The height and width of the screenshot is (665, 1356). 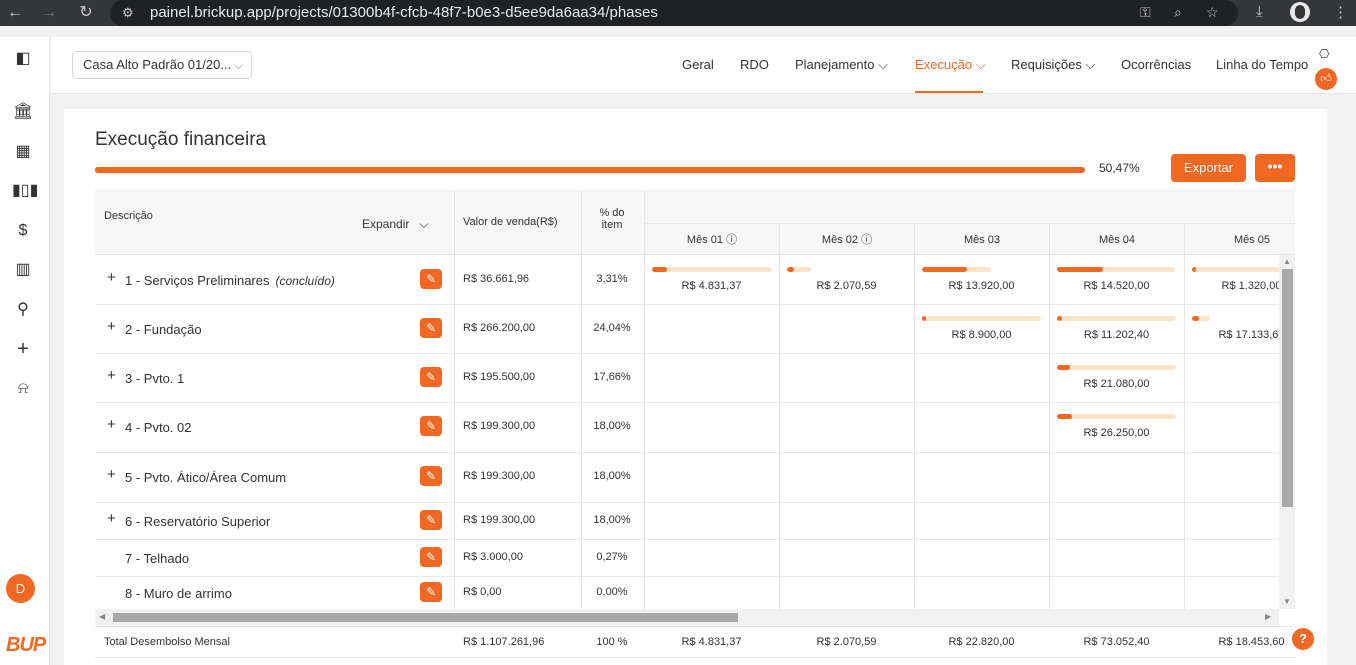 I want to click on month-label: Mês 02, so click(x=839, y=240).